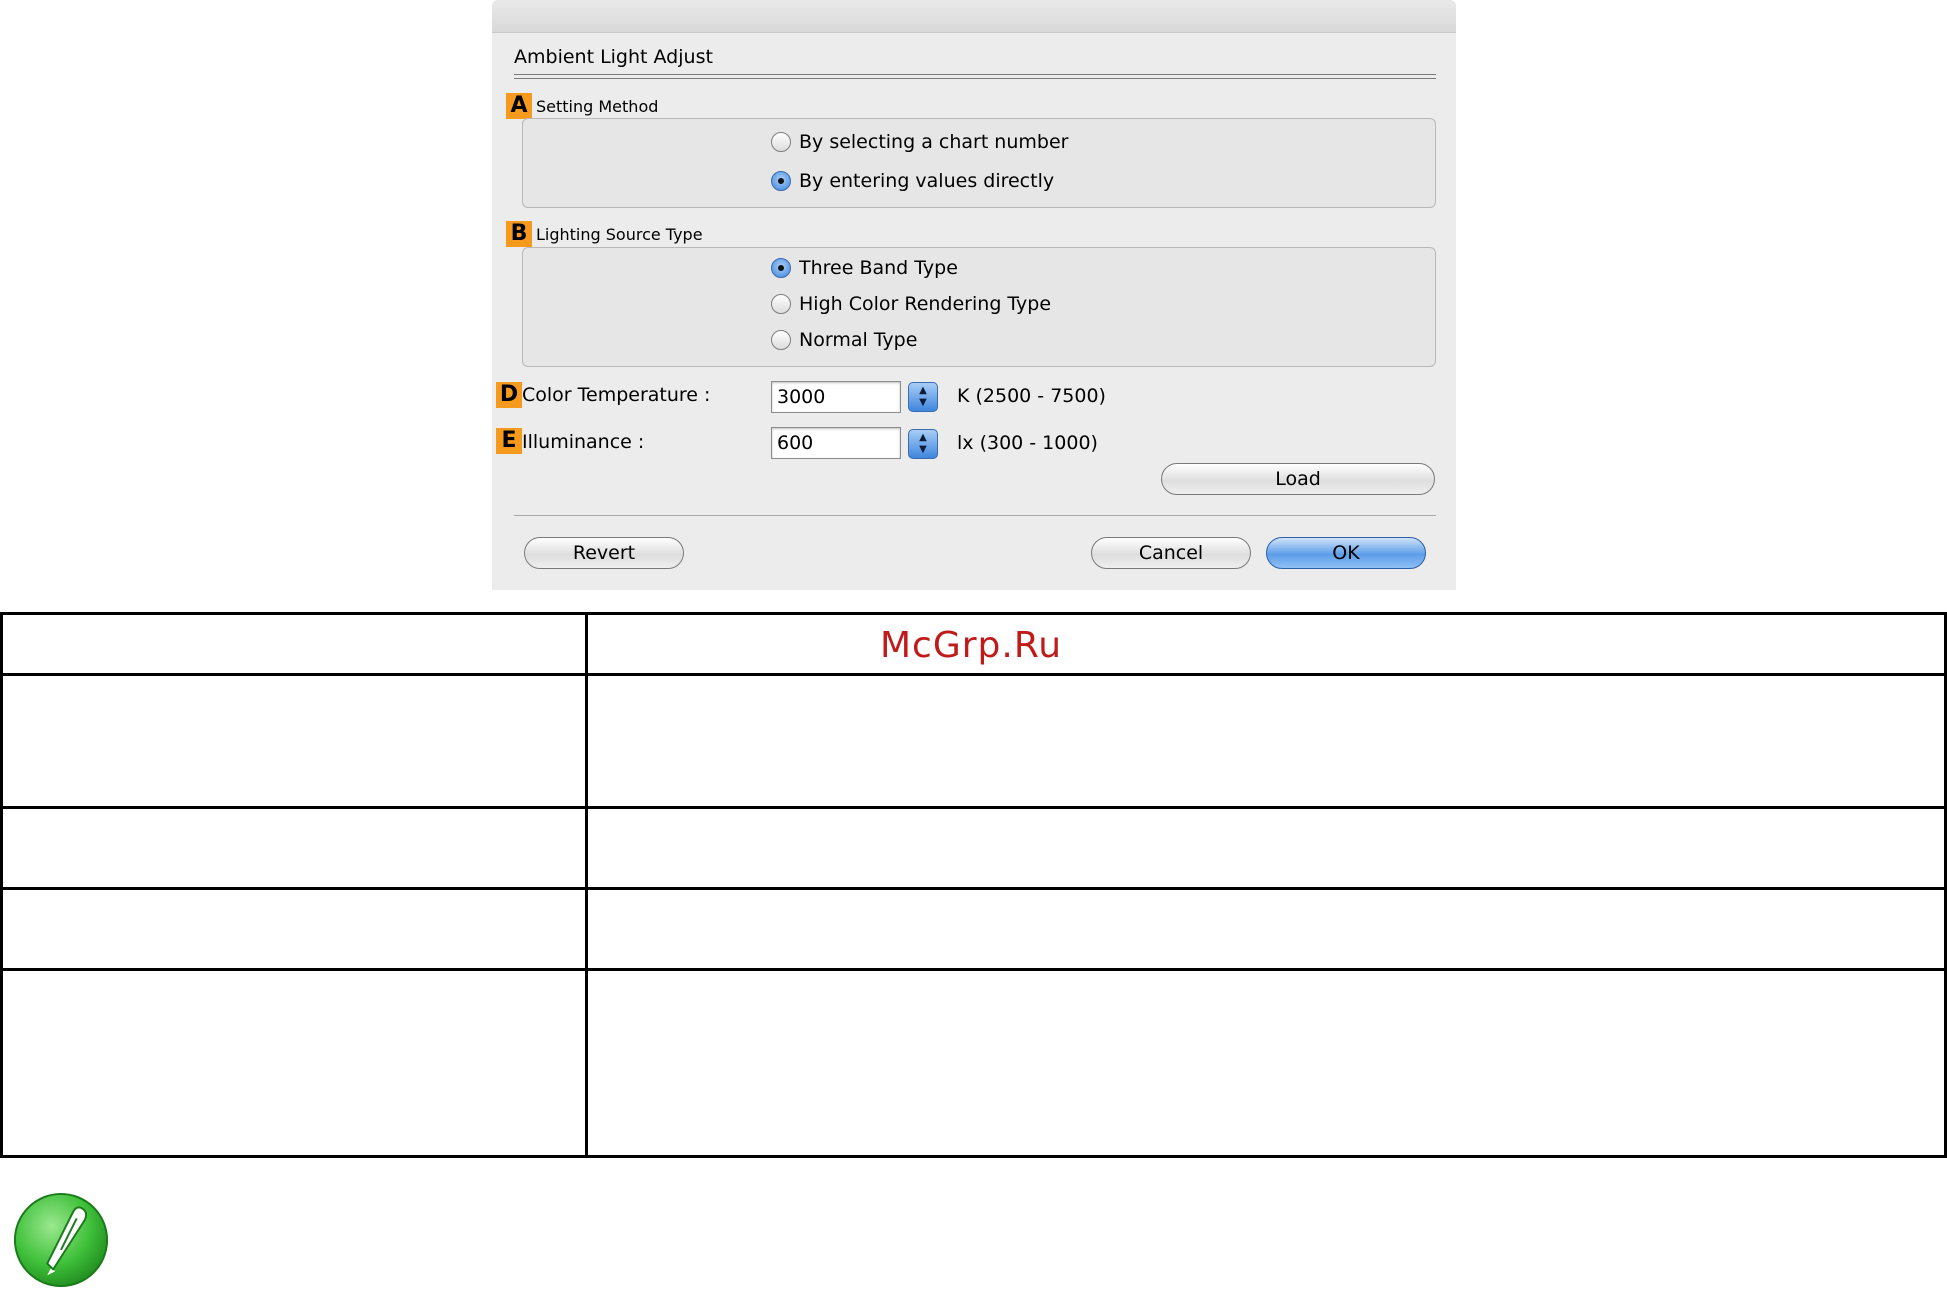  I want to click on radio-normal-type: Normal Type, so click(844, 340).